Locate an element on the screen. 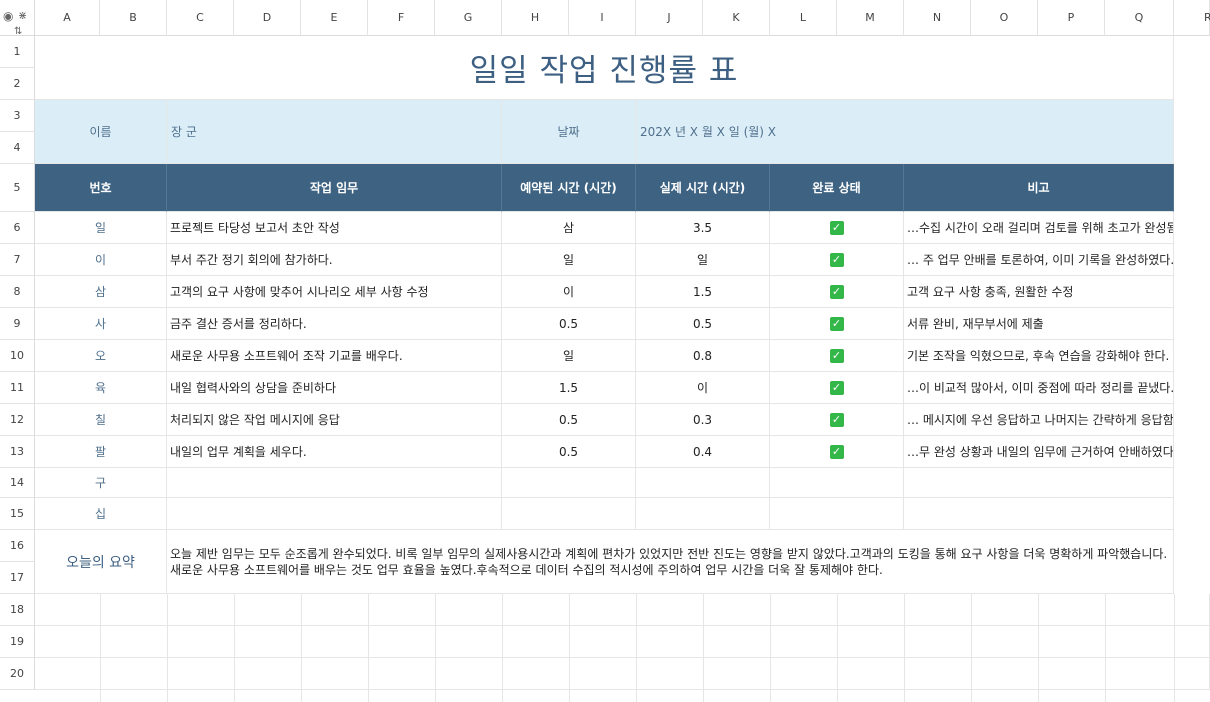 This screenshot has width=1210, height=702. row-header-7: 7 is located at coordinates (17, 260).